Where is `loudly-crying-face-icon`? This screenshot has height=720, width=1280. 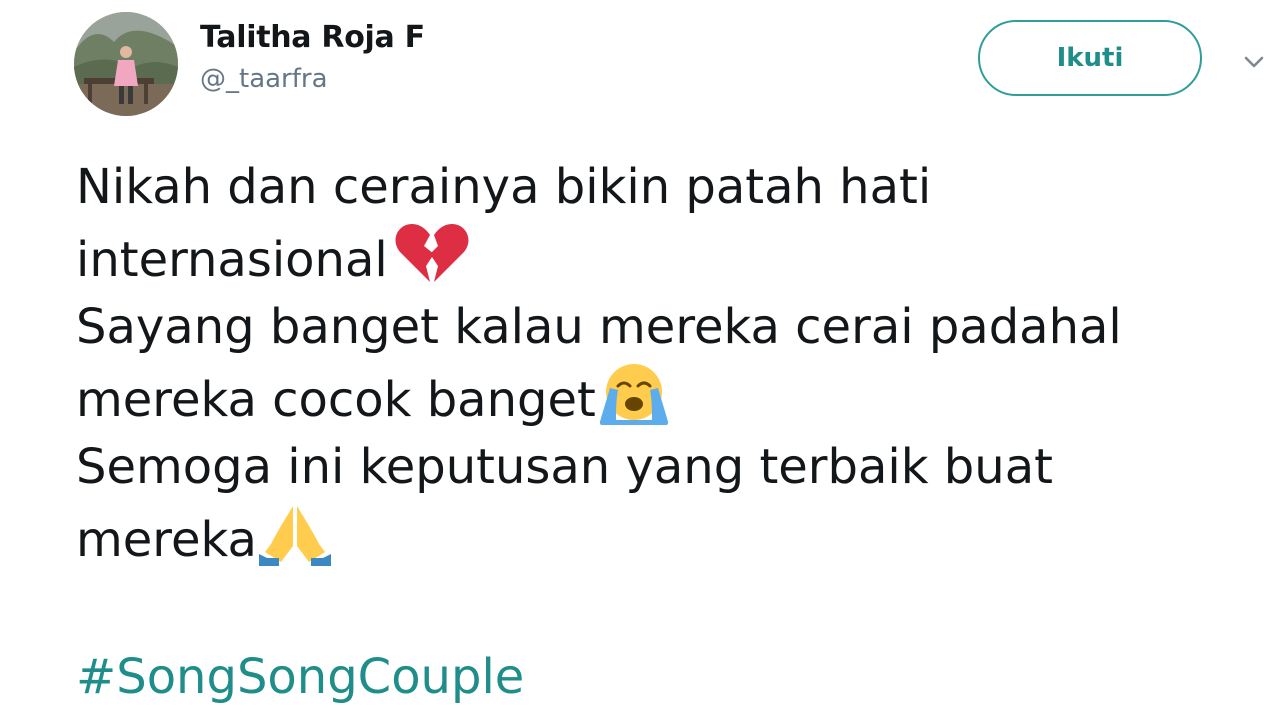 loudly-crying-face-icon is located at coordinates (633, 394).